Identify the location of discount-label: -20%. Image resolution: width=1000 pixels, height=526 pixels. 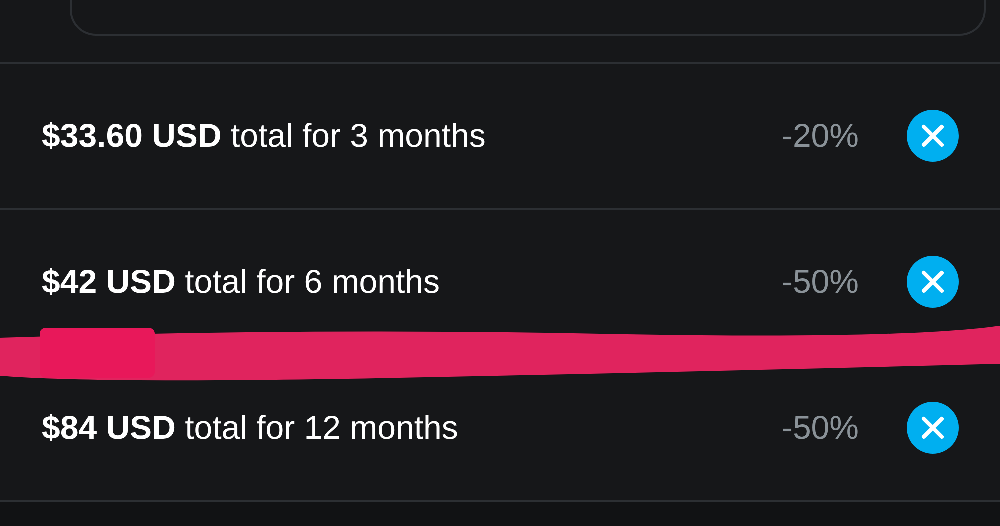
(820, 136).